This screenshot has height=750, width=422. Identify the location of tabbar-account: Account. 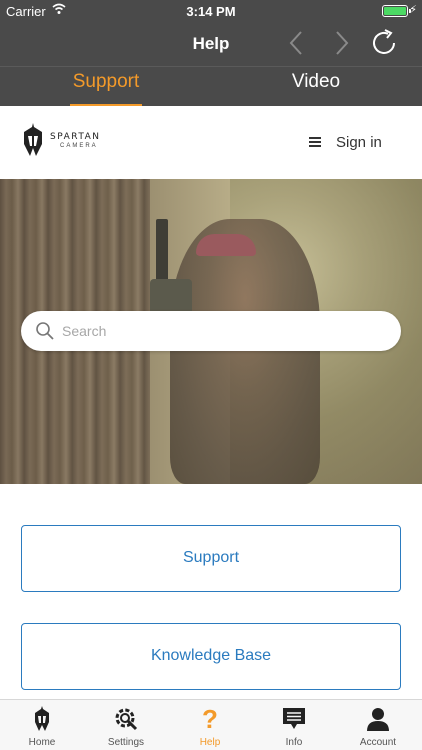
(378, 725).